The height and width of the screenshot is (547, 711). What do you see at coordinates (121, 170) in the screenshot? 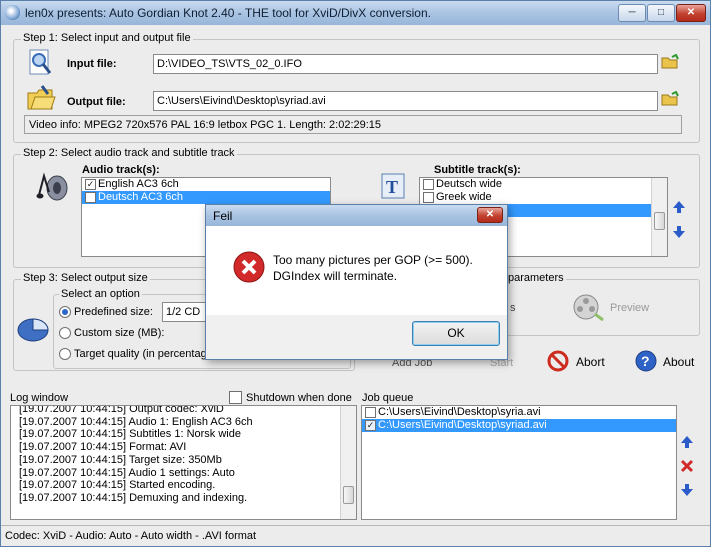
I see `audio-tracks-label: Audio track(s):` at bounding box center [121, 170].